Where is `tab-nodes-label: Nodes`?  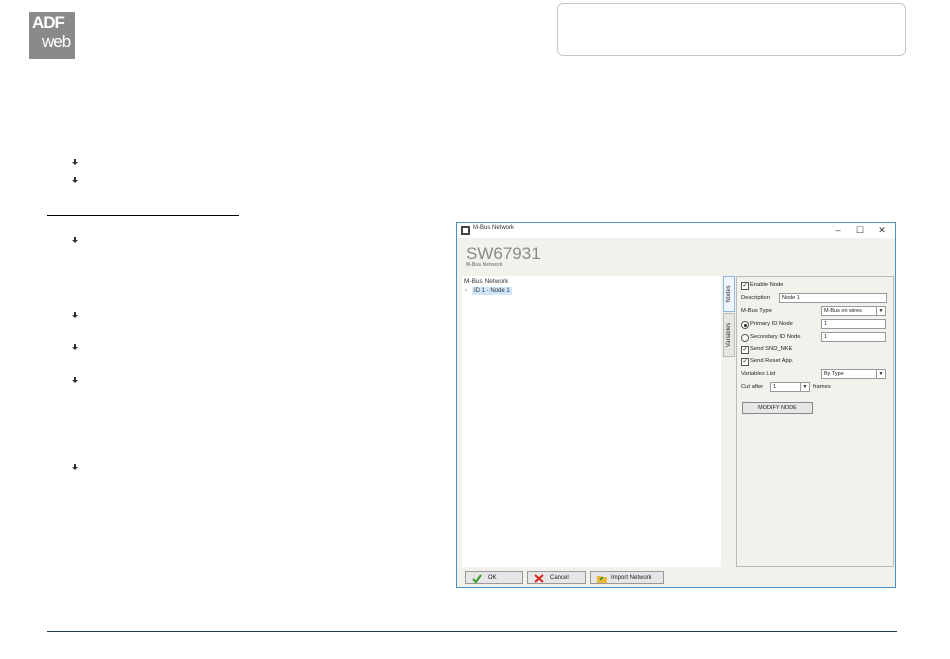 tab-nodes-label: Nodes is located at coordinates (729, 294).